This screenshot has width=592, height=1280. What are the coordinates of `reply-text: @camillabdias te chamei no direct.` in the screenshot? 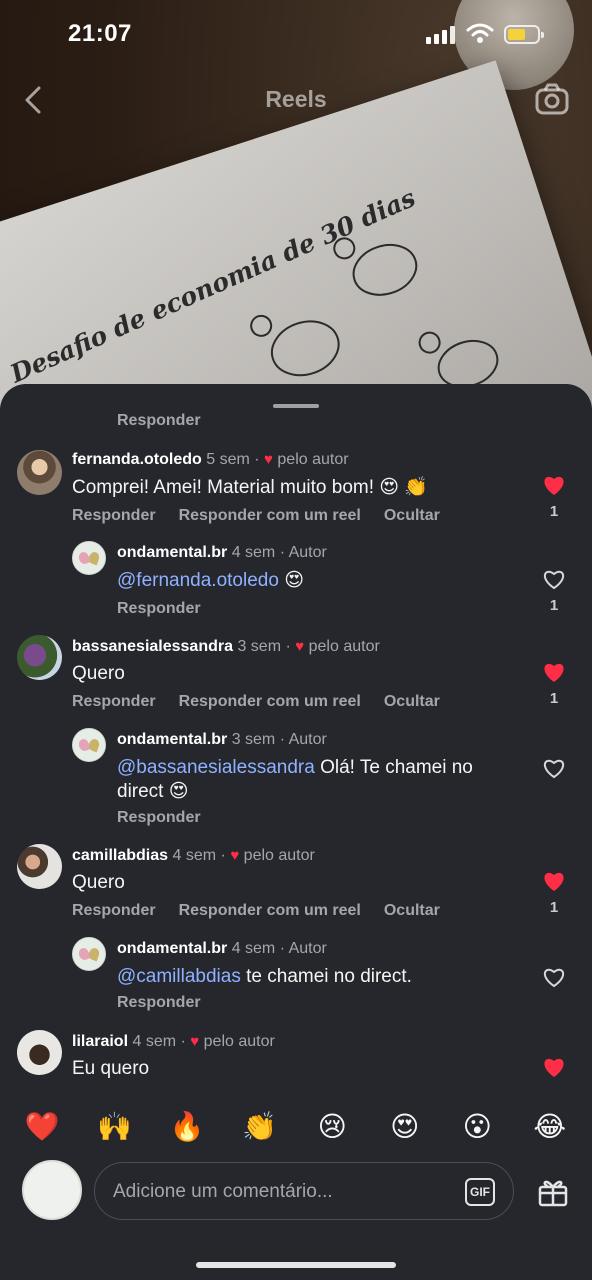 It's located at (264, 976).